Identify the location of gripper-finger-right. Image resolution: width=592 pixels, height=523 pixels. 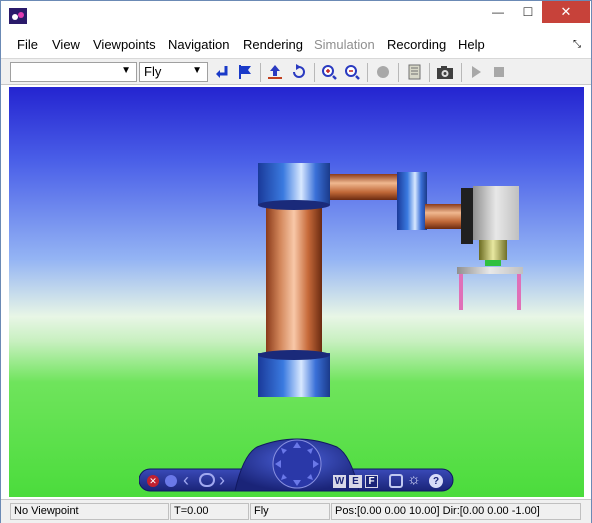
(519, 292).